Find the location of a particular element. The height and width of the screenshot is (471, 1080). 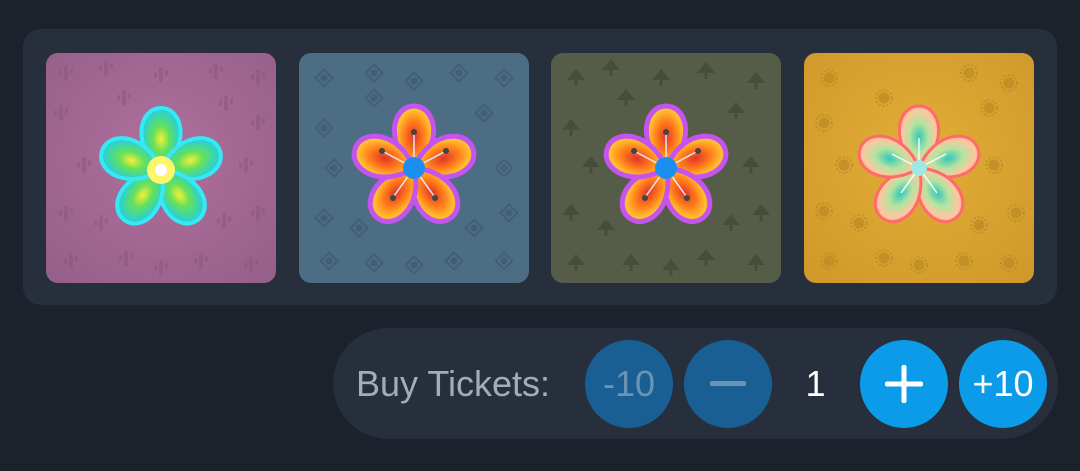

tile-pink is located at coordinates (161, 168).